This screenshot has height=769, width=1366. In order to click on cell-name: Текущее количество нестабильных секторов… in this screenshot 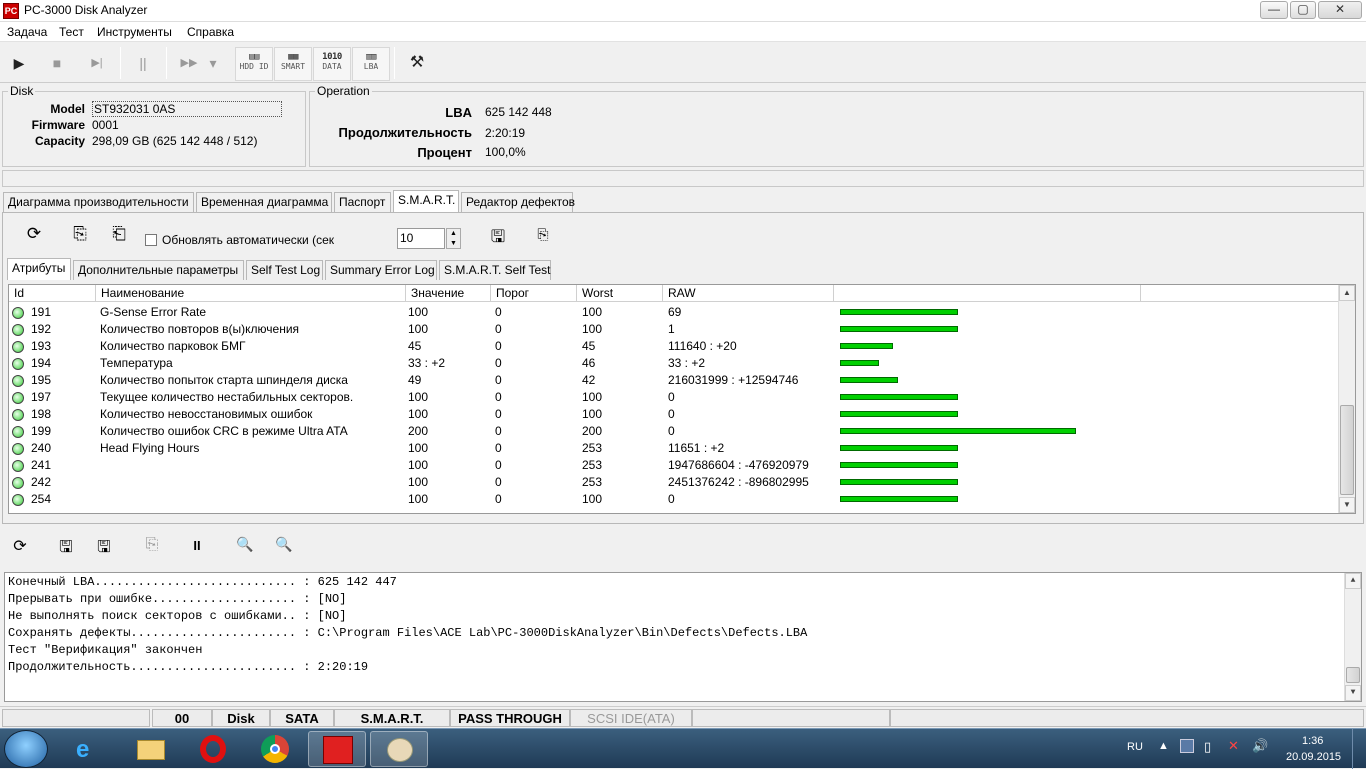, I will do `click(227, 397)`.